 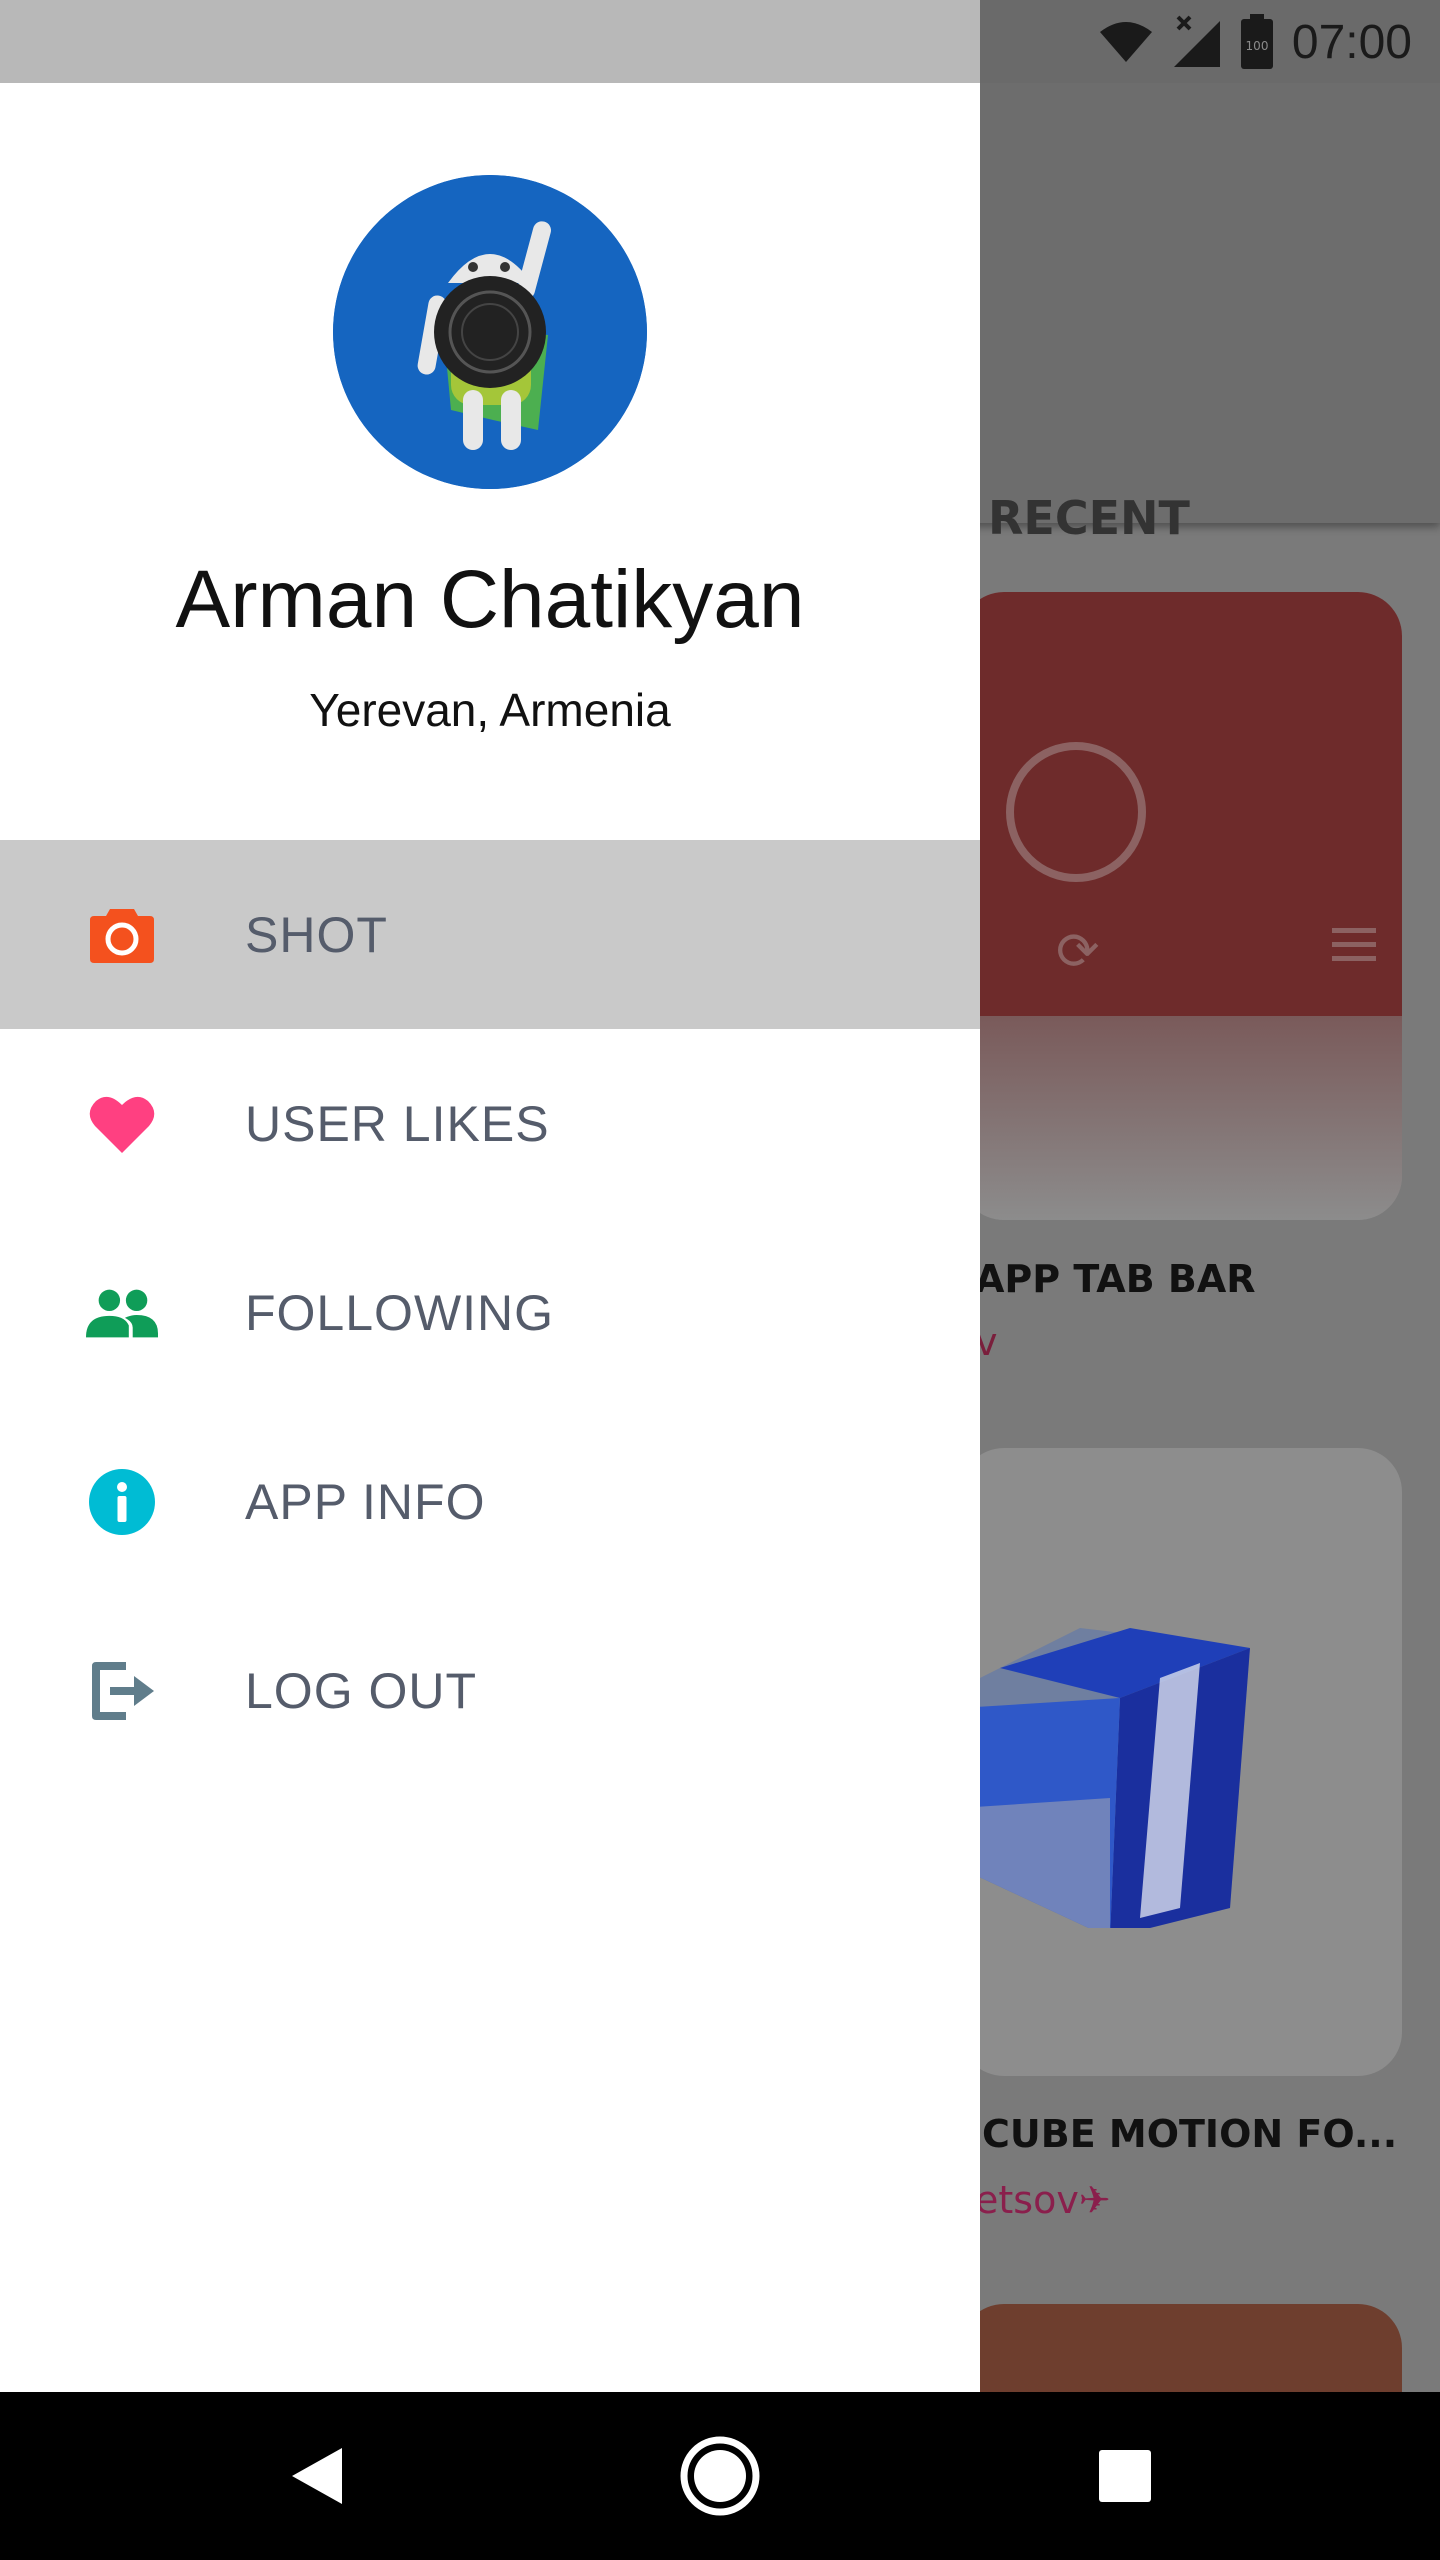 I want to click on recents-icon, so click(x=1125, y=2476).